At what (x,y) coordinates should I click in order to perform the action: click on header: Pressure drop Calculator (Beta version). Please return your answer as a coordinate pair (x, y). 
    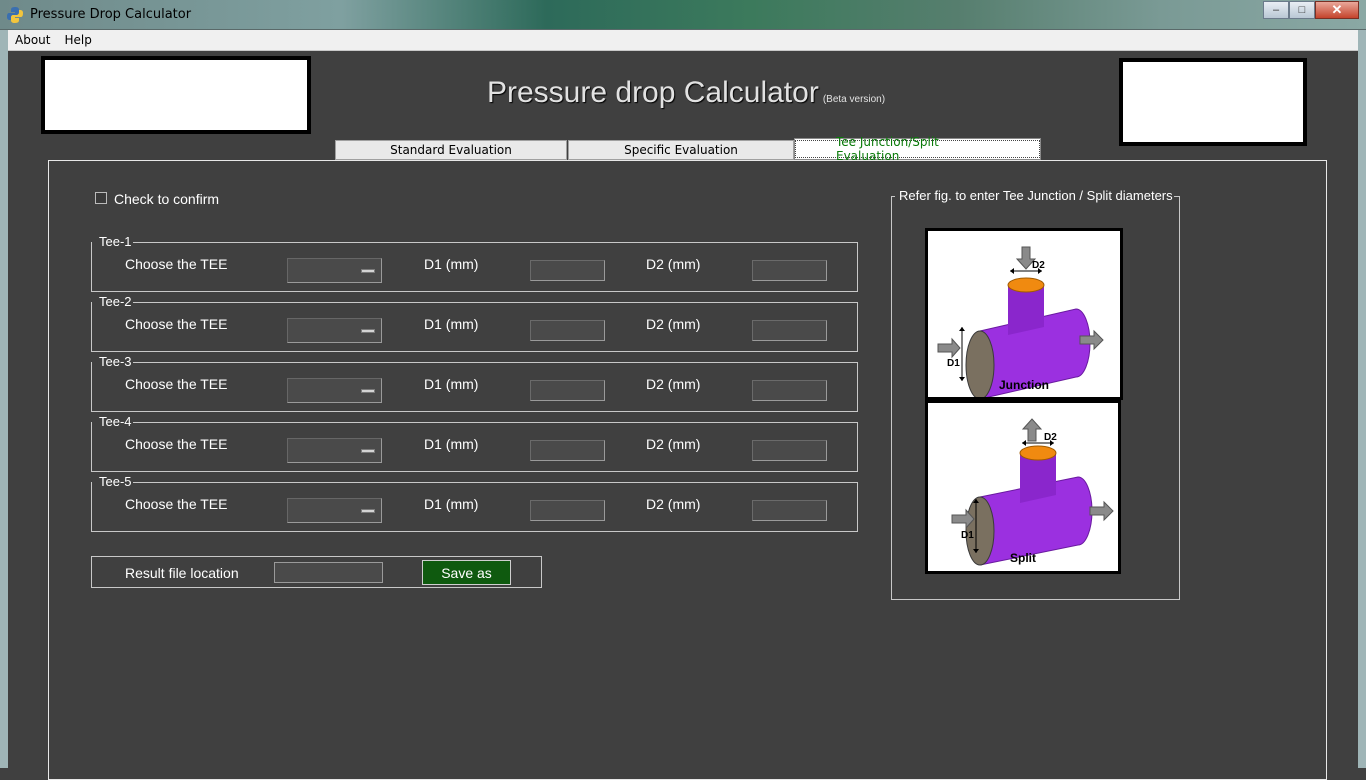
    Looking at the image, I should click on (686, 93).